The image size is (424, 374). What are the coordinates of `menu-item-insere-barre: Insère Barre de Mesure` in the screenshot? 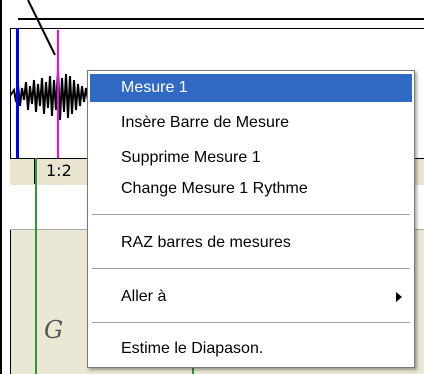 It's located at (251, 123).